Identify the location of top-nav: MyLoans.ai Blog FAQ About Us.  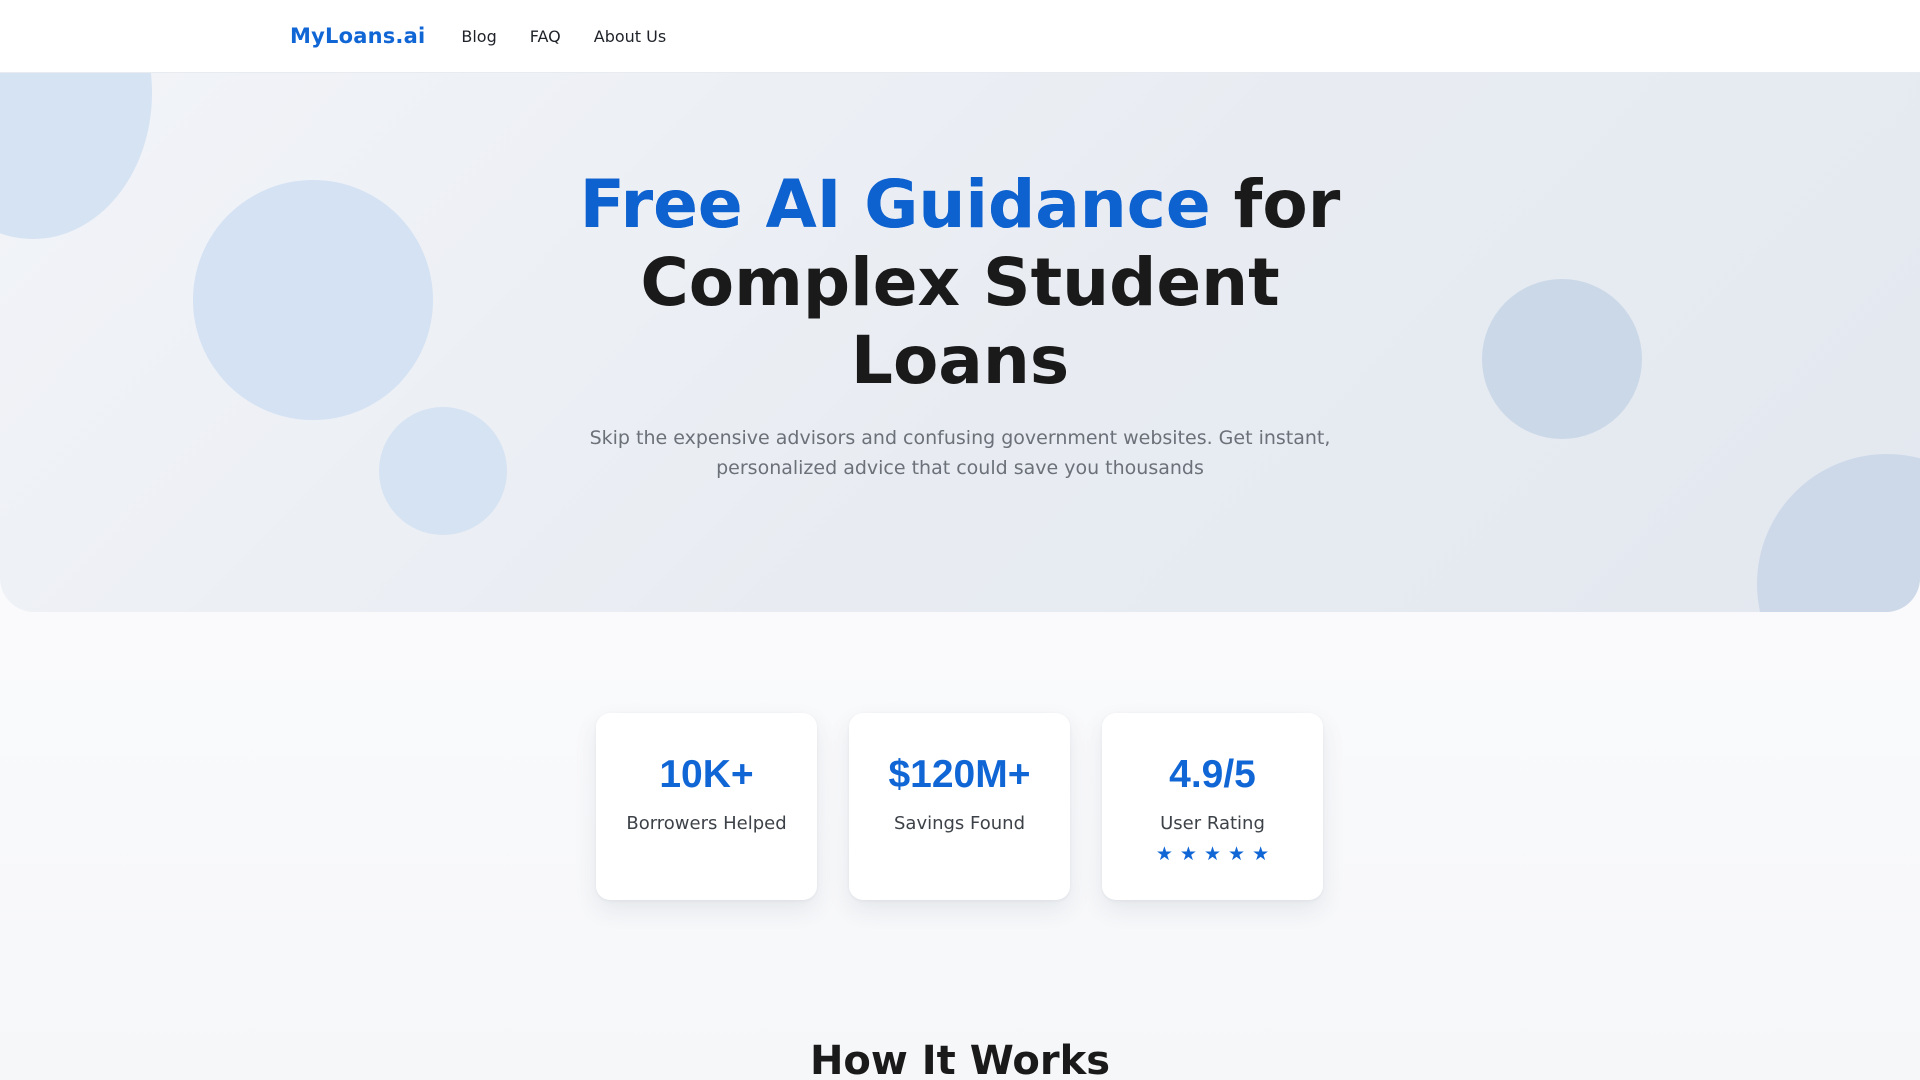
(960, 36).